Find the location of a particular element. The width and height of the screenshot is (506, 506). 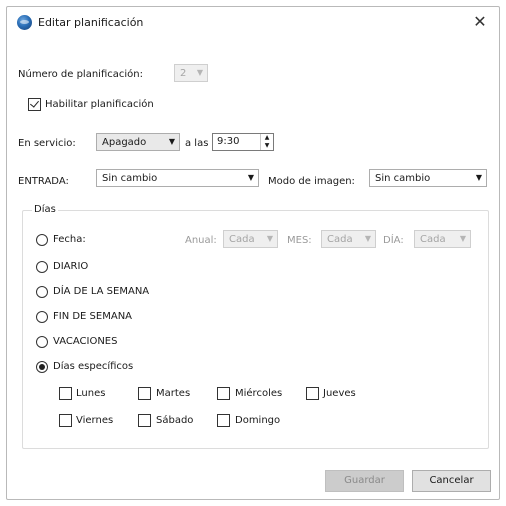

image-mode-select: Sin cambio ▼ is located at coordinates (428, 178).